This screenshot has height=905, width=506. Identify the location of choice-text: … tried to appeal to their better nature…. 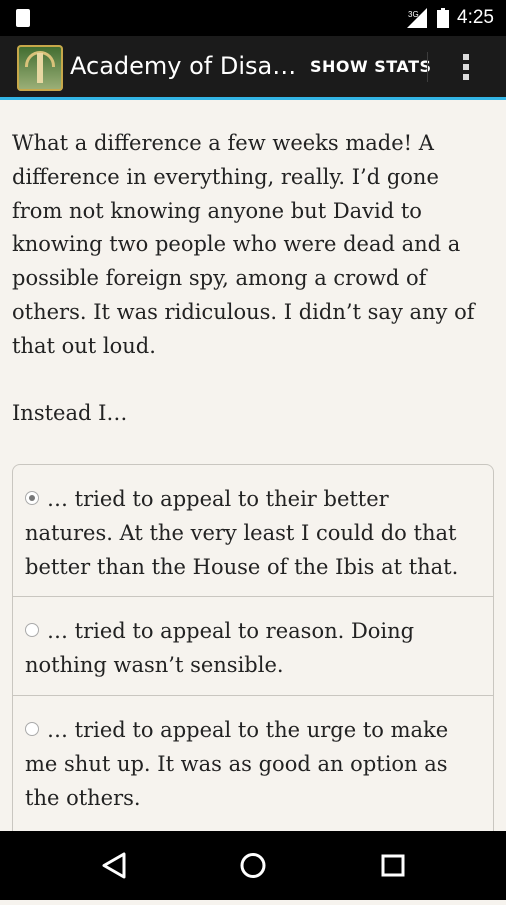
(242, 533).